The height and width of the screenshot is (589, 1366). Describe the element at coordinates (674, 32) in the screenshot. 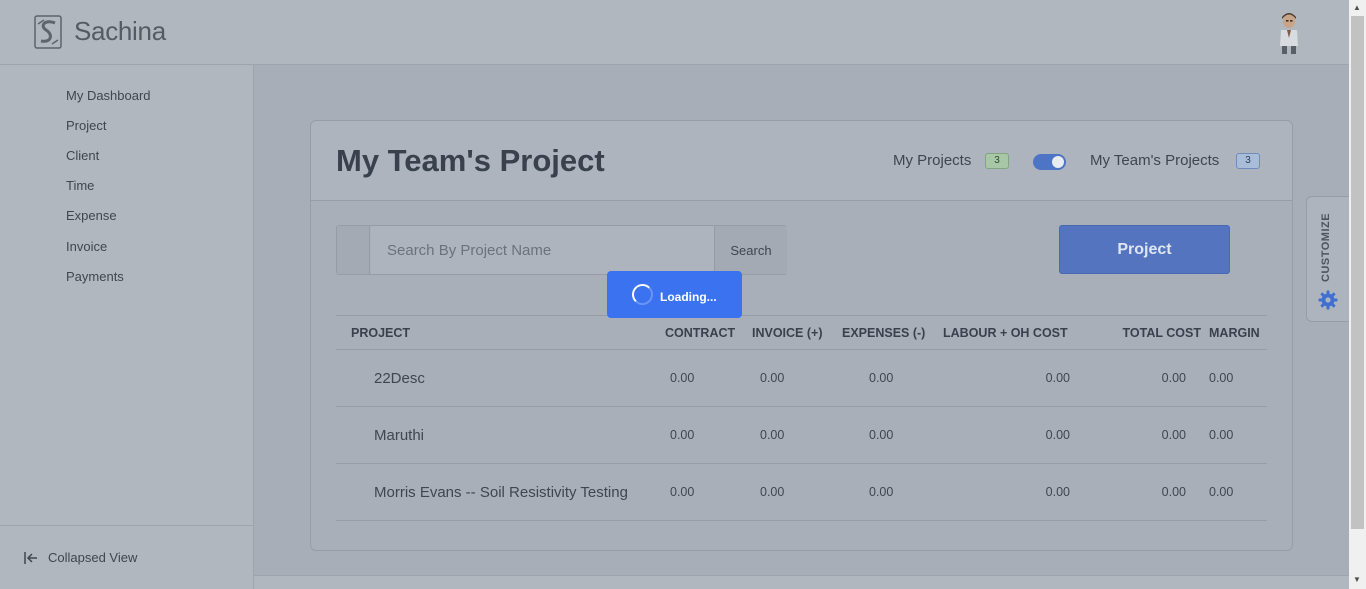

I see `top-header: Sachina` at that location.